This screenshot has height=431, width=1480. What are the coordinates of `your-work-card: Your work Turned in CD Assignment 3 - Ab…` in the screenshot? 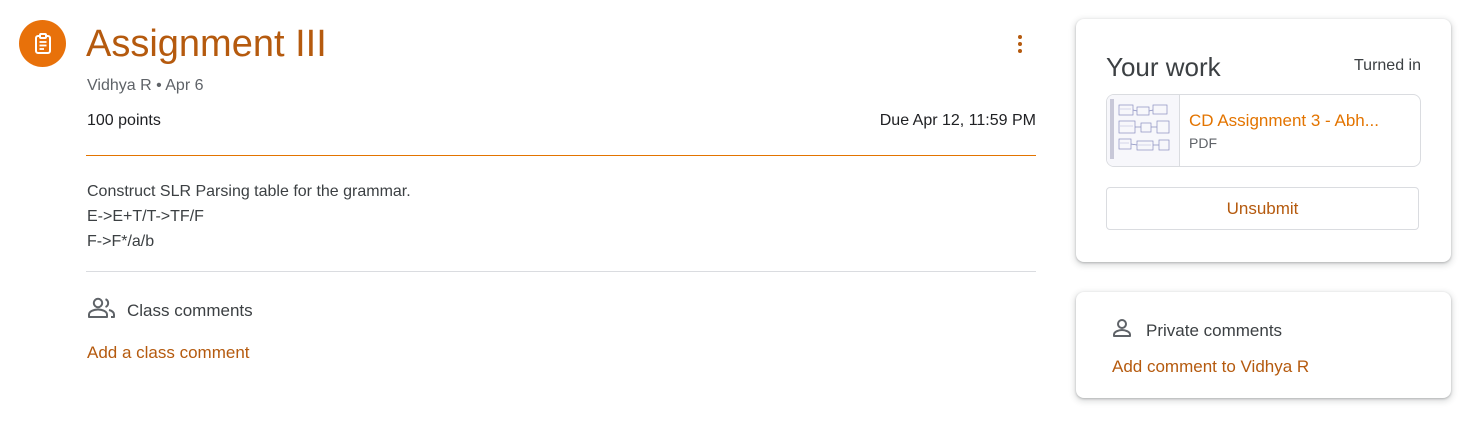 It's located at (1263, 140).